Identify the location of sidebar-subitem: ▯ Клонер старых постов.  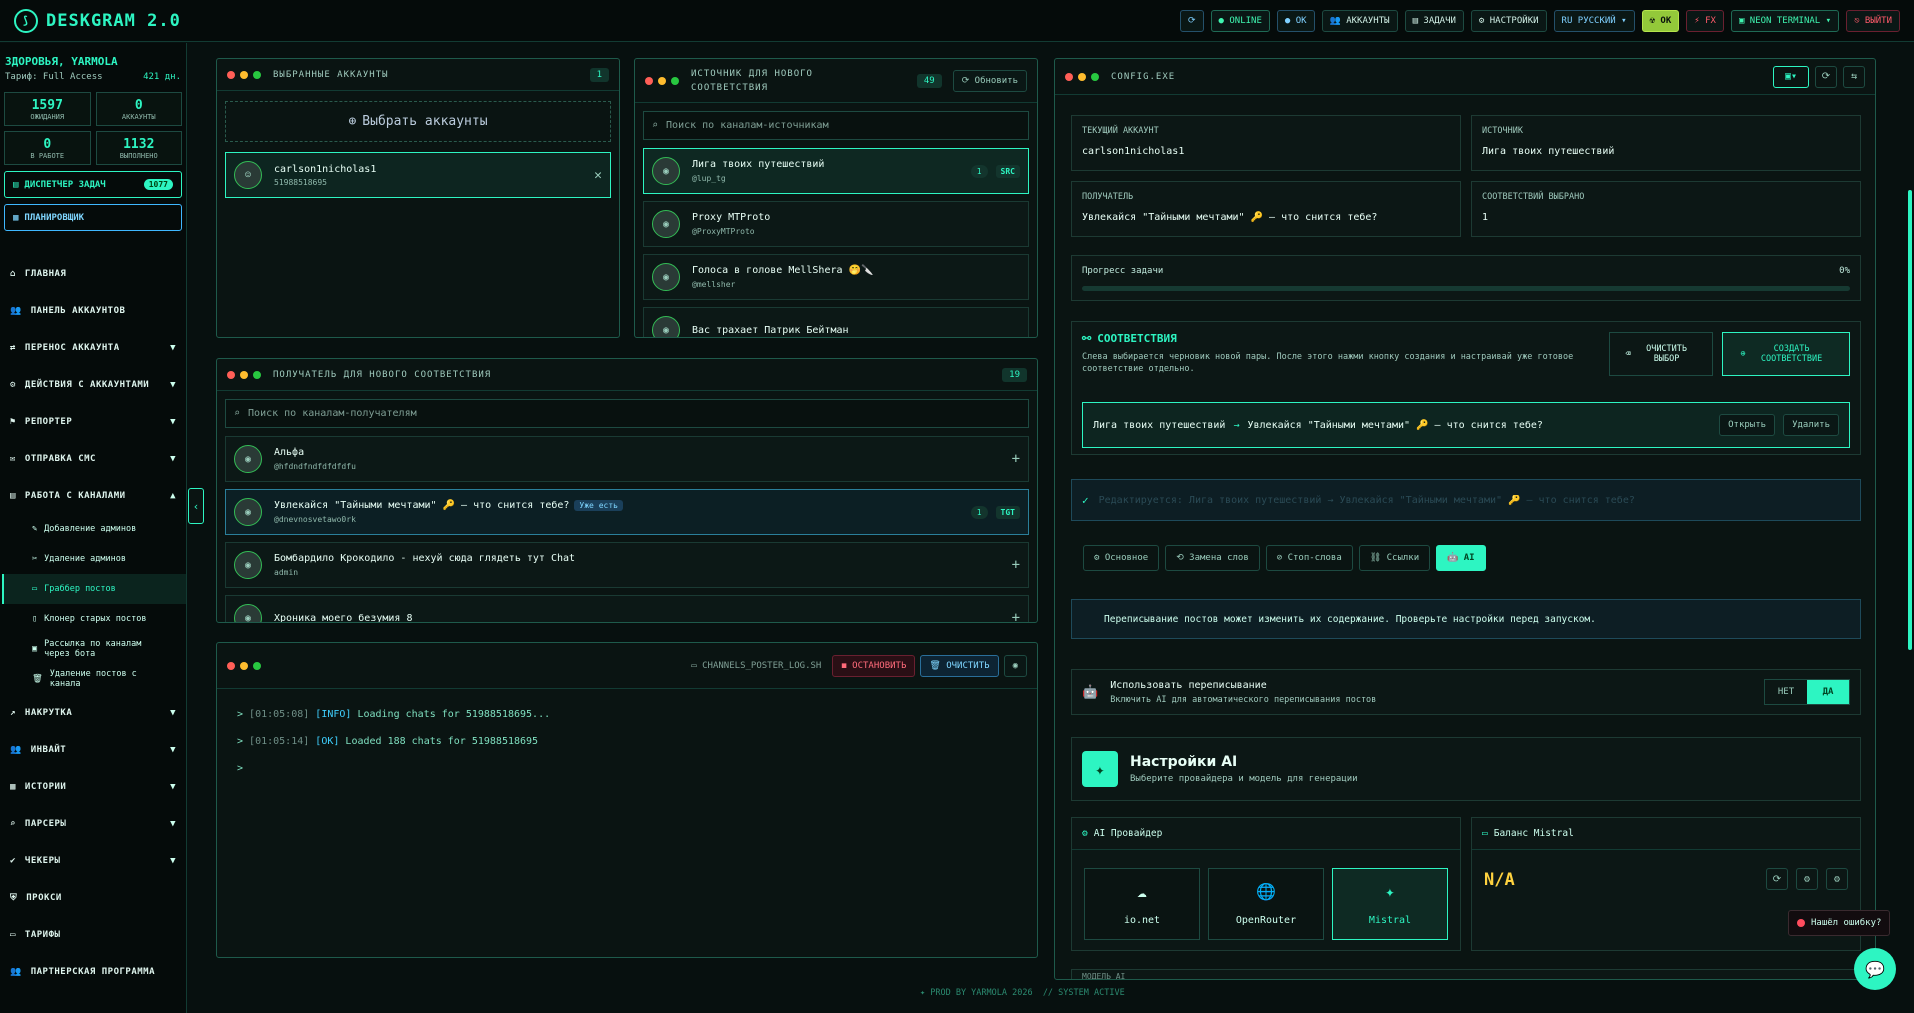
(94, 619).